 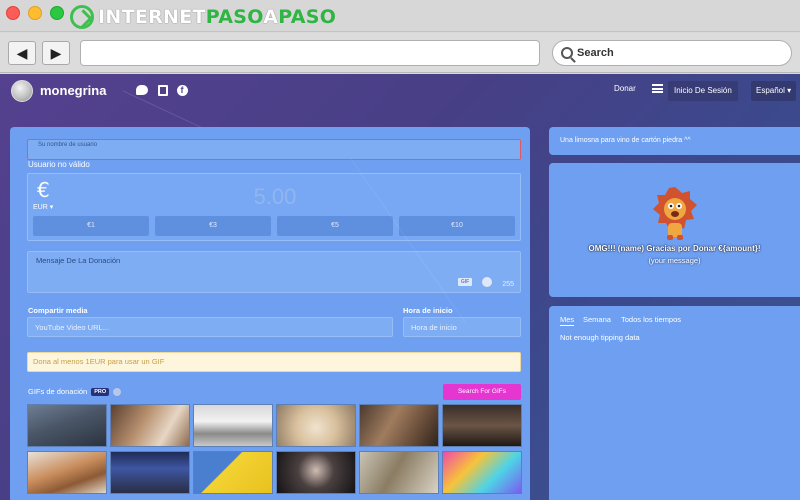 What do you see at coordinates (457, 226) in the screenshot?
I see `preset-amount-button: €10` at bounding box center [457, 226].